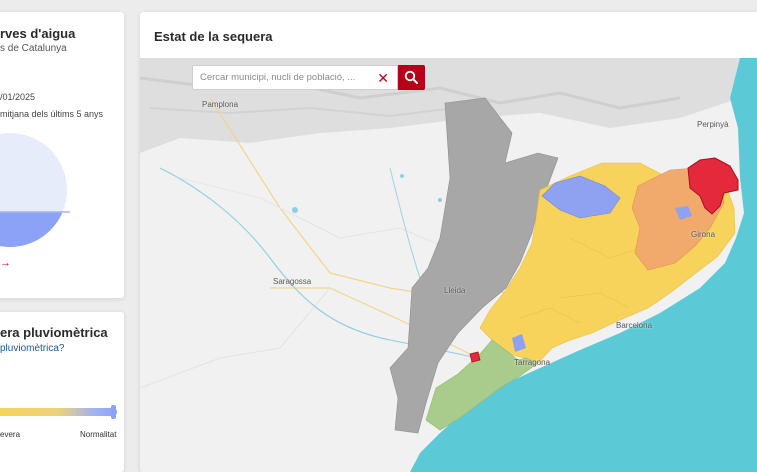  What do you see at coordinates (455, 290) in the screenshot?
I see `map-label-lleida: Lleida` at bounding box center [455, 290].